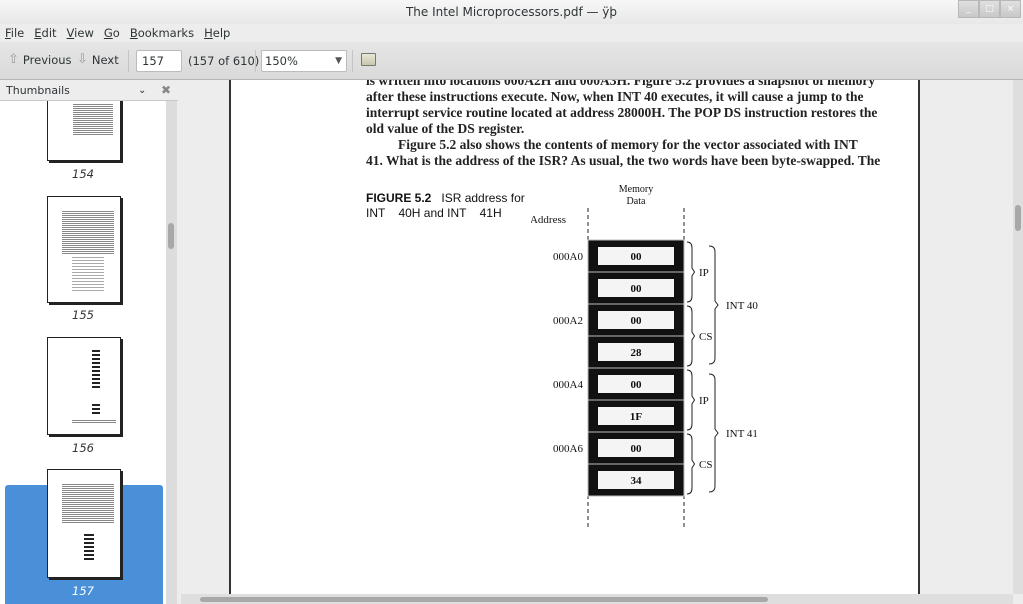  What do you see at coordinates (304, 61) in the screenshot?
I see `zoom-select: 150% ▼` at bounding box center [304, 61].